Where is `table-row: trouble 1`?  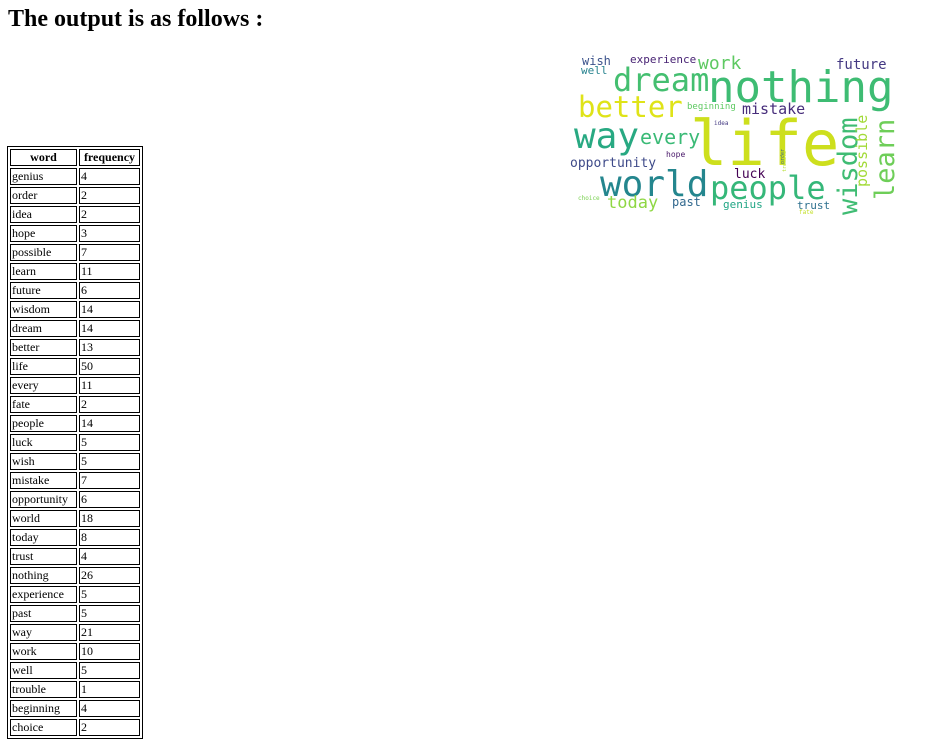
table-row: trouble 1 is located at coordinates (75, 689).